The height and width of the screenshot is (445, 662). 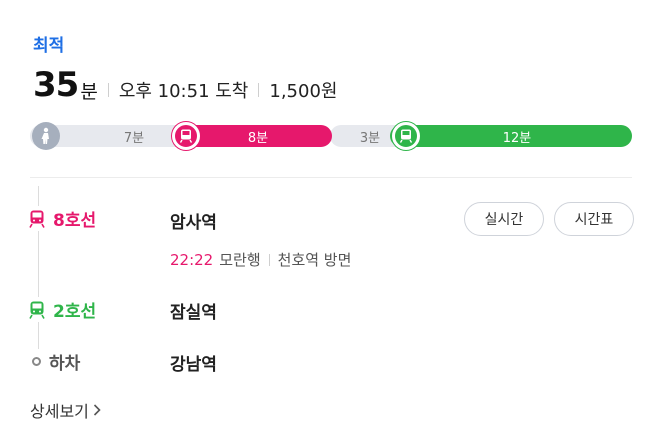 What do you see at coordinates (370, 138) in the screenshot?
I see `transfer-duration: 3분` at bounding box center [370, 138].